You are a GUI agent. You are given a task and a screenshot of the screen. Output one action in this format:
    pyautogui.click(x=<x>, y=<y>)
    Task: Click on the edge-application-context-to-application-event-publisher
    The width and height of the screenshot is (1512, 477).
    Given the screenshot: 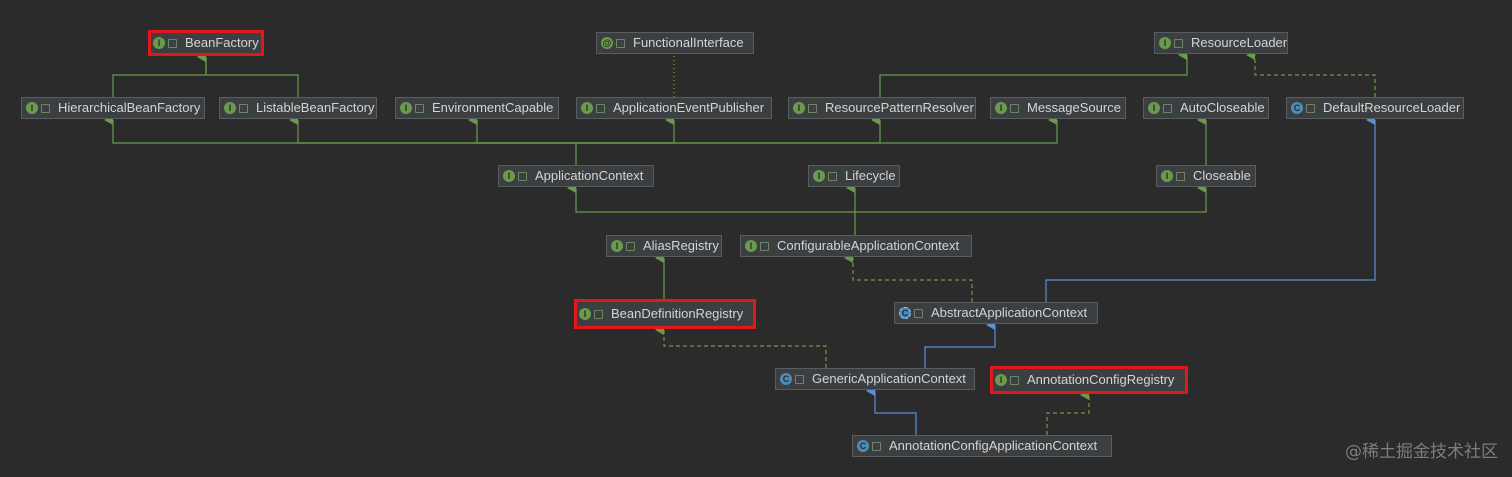 What is the action you would take?
    pyautogui.click(x=625, y=129)
    